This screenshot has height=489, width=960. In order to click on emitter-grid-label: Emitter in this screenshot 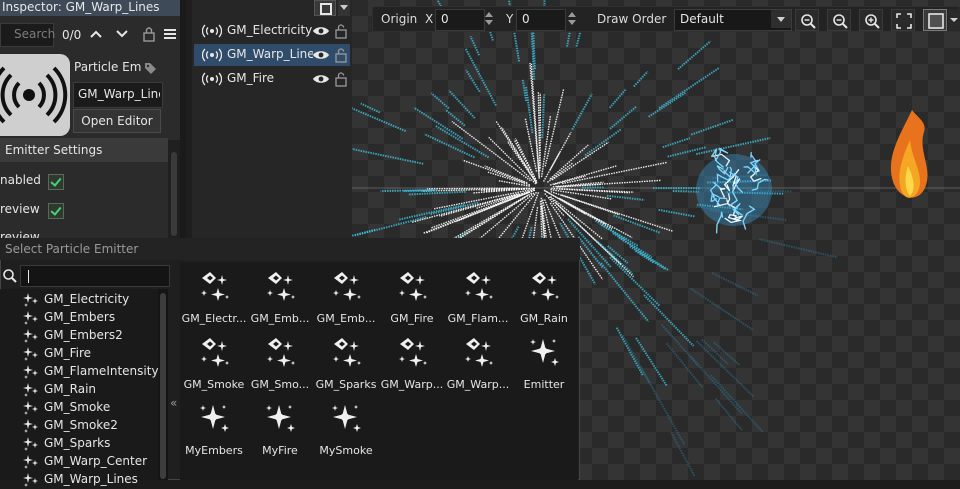, I will do `click(544, 384)`.